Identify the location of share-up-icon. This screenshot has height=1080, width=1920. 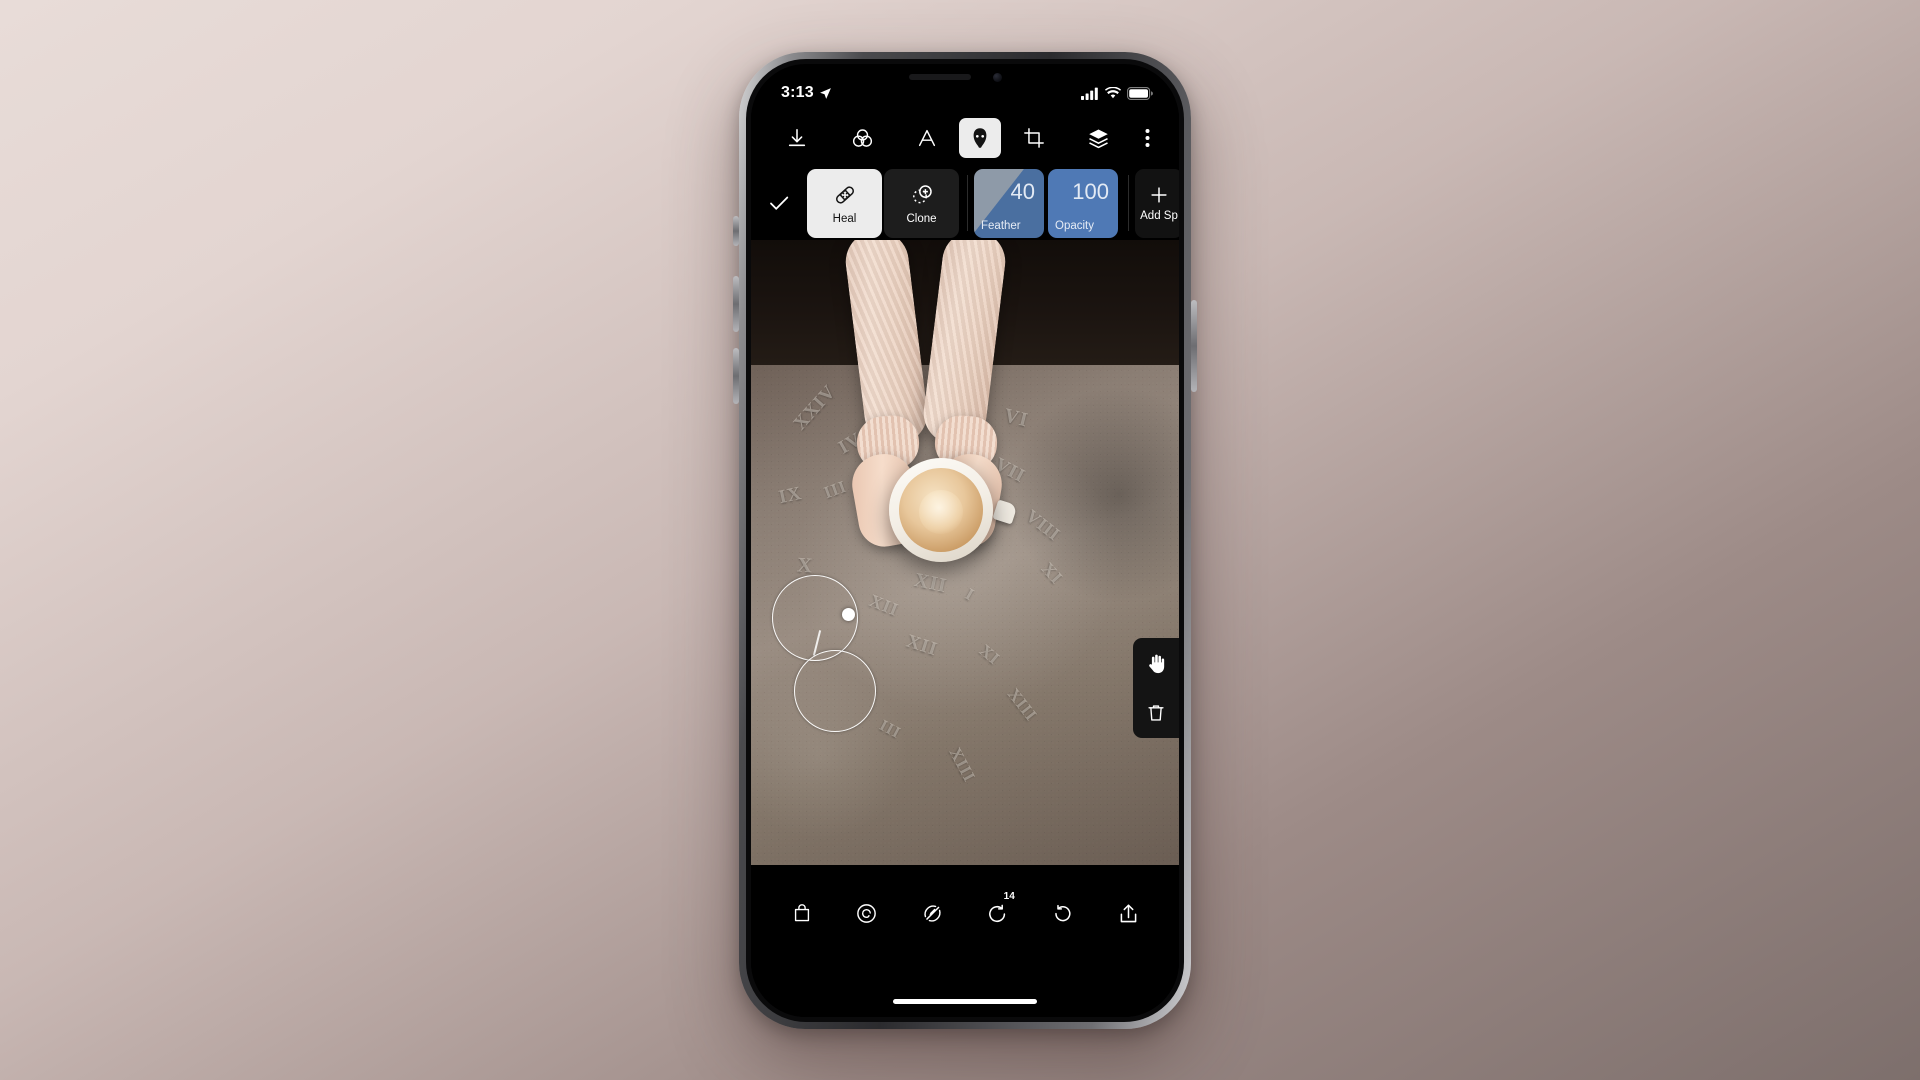
(1128, 913).